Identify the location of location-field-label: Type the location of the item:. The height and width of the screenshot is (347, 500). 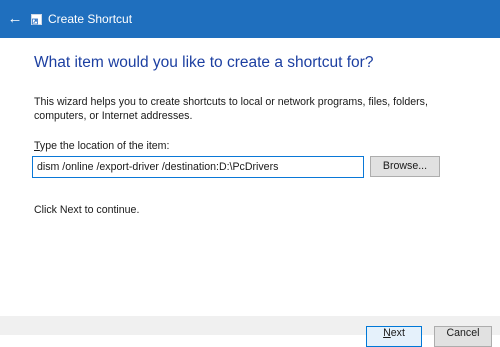
(101, 146).